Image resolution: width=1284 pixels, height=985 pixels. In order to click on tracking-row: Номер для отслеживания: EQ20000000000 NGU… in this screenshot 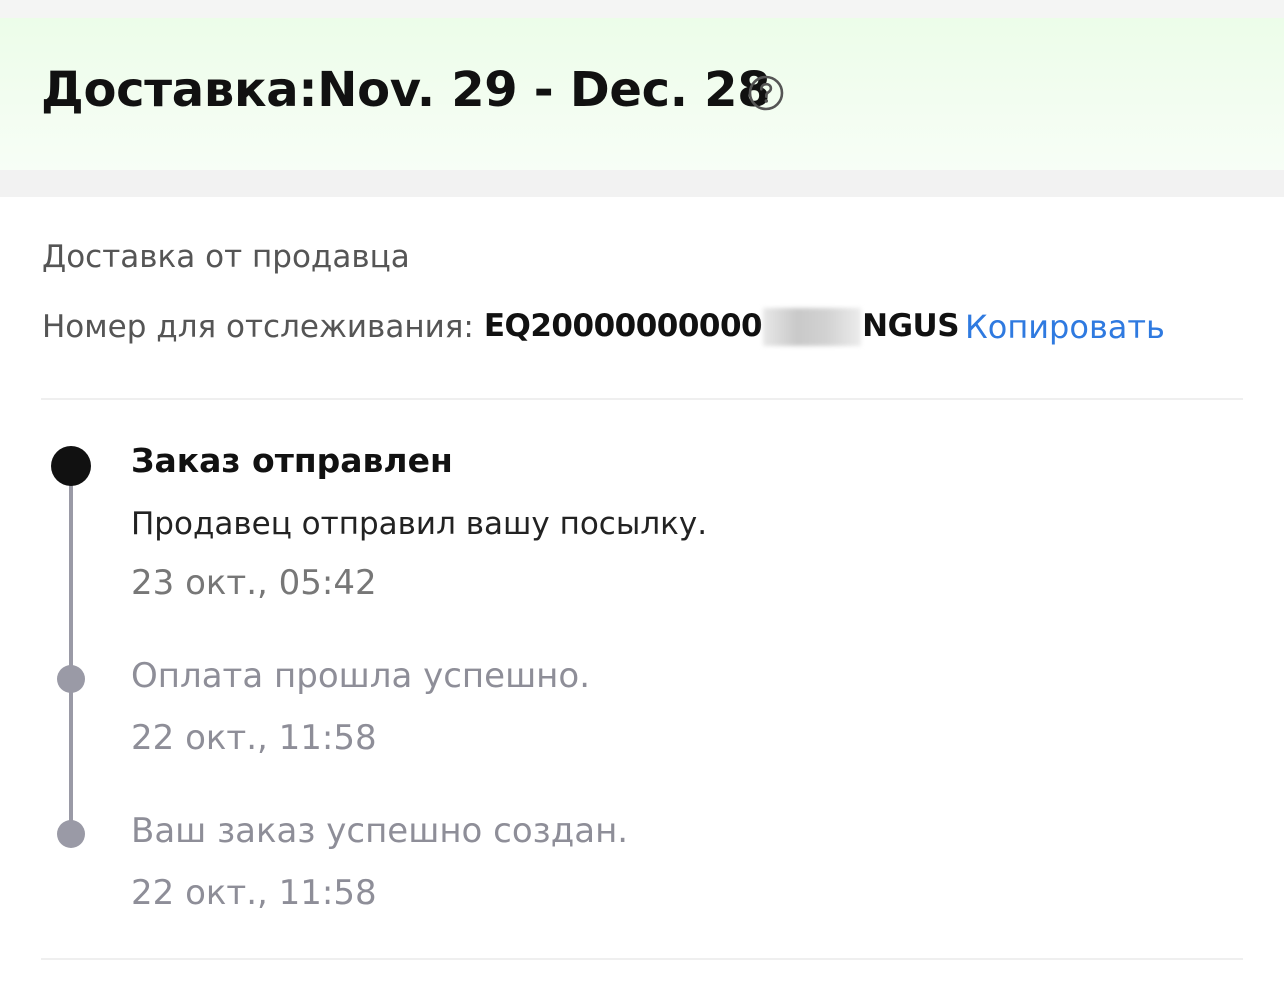, I will do `click(603, 327)`.